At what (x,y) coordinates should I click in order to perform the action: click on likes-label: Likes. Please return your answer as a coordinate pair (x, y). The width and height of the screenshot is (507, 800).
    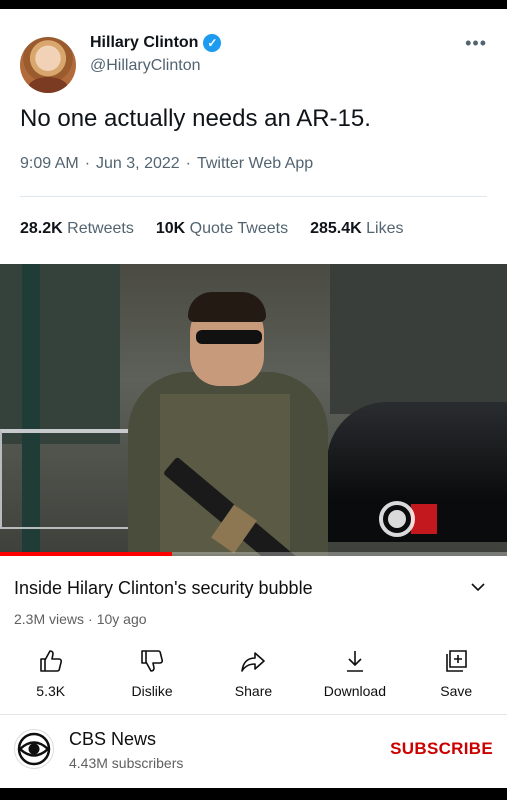
    Looking at the image, I should click on (385, 228).